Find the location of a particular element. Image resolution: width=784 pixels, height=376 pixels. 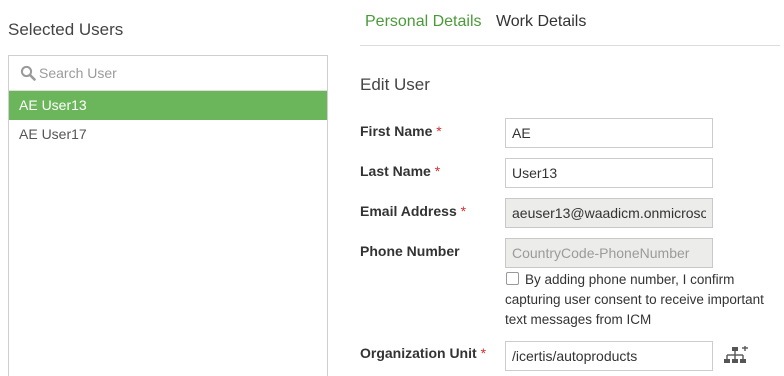

last-name-label: Last Name * is located at coordinates (400, 171).